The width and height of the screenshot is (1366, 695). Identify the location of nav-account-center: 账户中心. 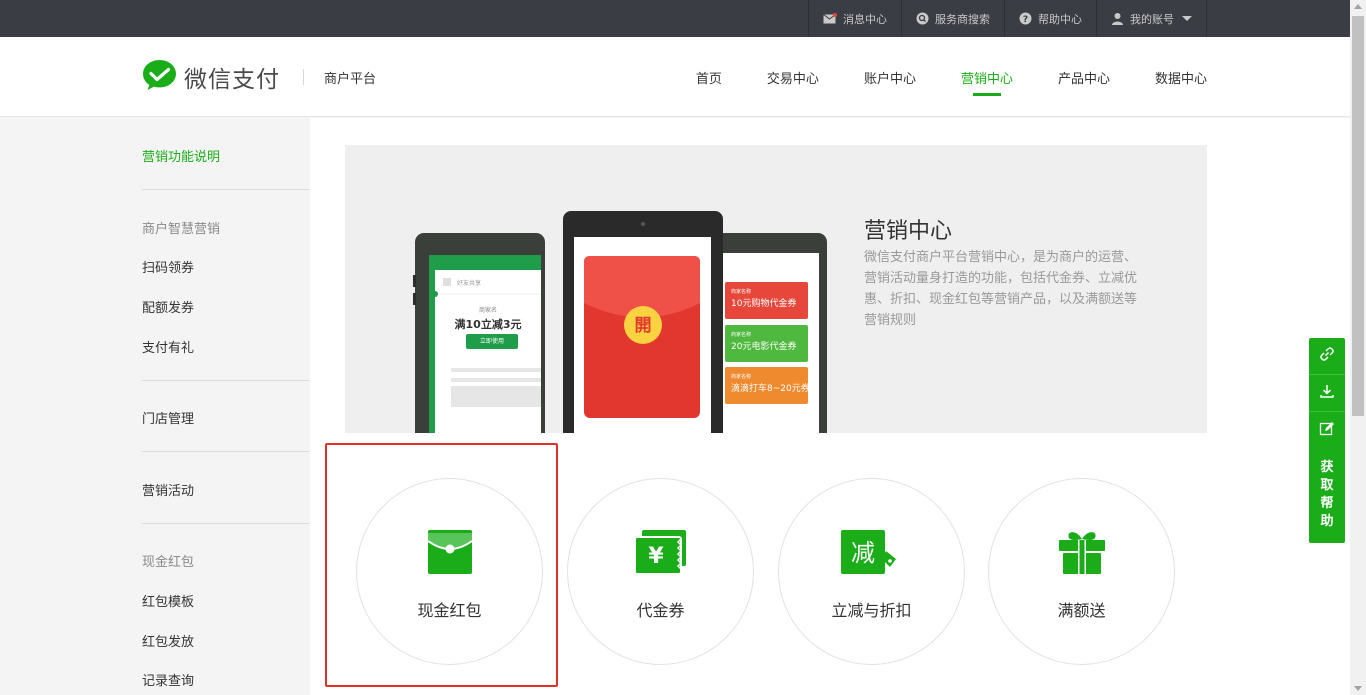
(890, 77).